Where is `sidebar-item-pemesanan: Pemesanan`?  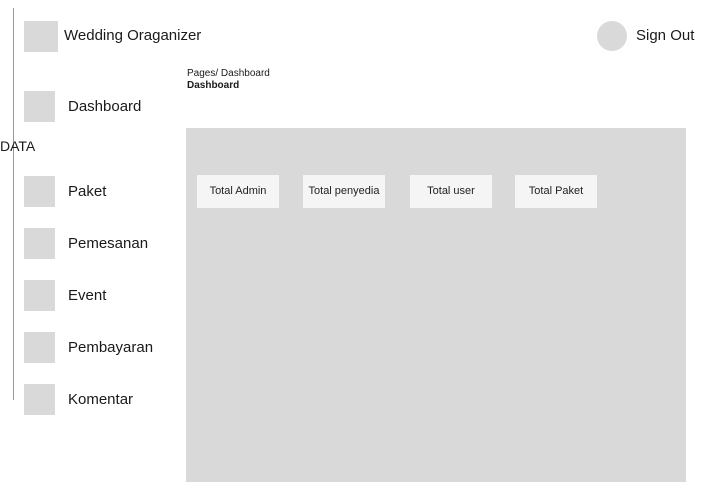
sidebar-item-pemesanan: Pemesanan is located at coordinates (99, 243).